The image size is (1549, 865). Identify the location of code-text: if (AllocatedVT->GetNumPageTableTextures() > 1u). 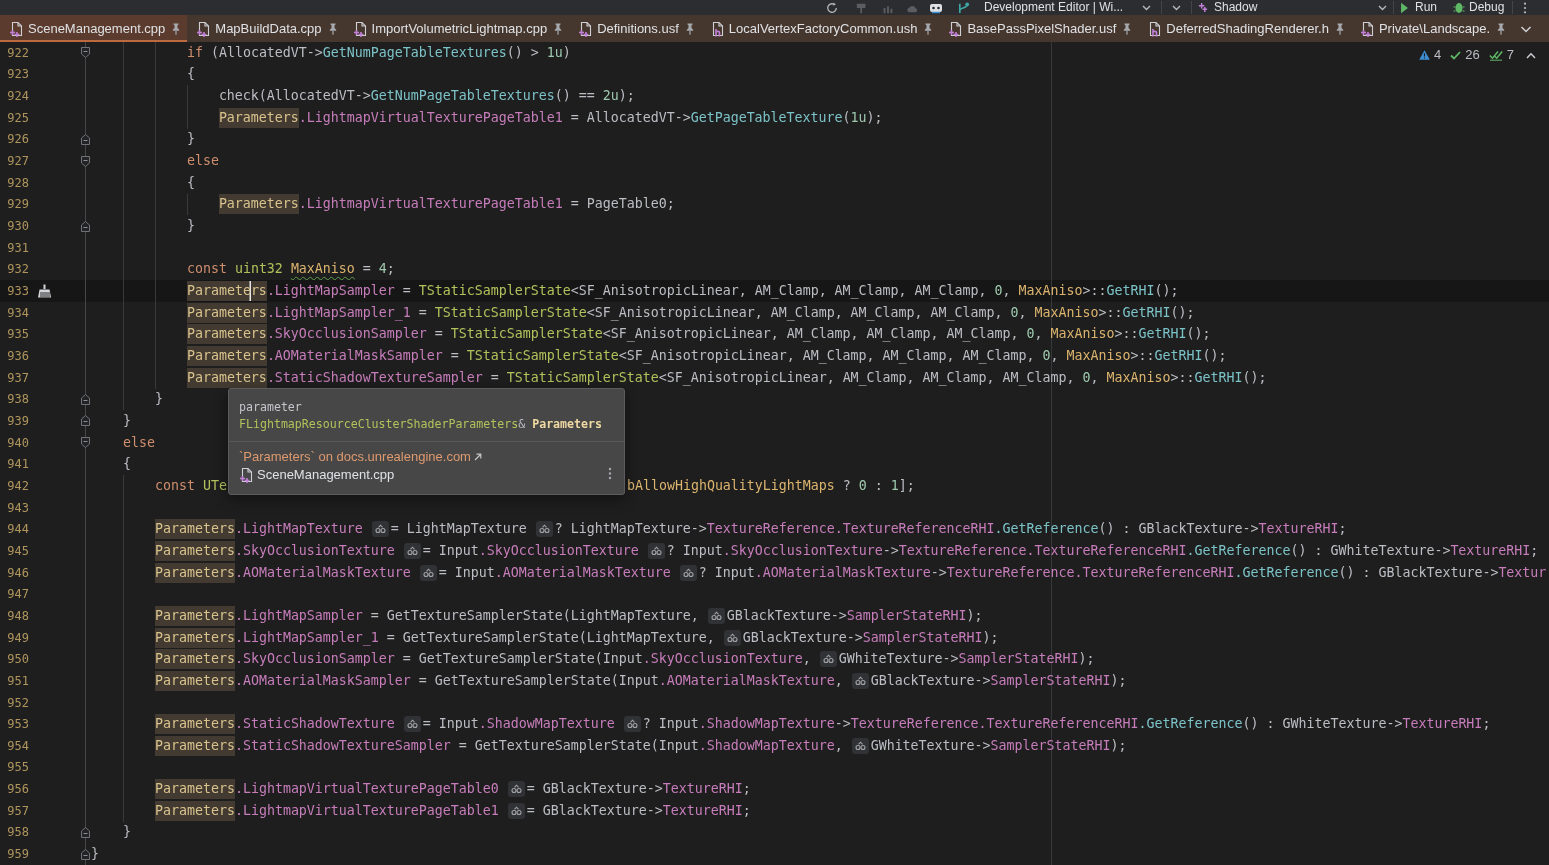
(378, 52).